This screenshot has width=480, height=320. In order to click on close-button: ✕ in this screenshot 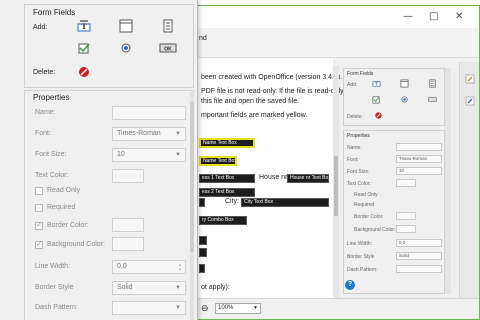, I will do `click(459, 17)`.